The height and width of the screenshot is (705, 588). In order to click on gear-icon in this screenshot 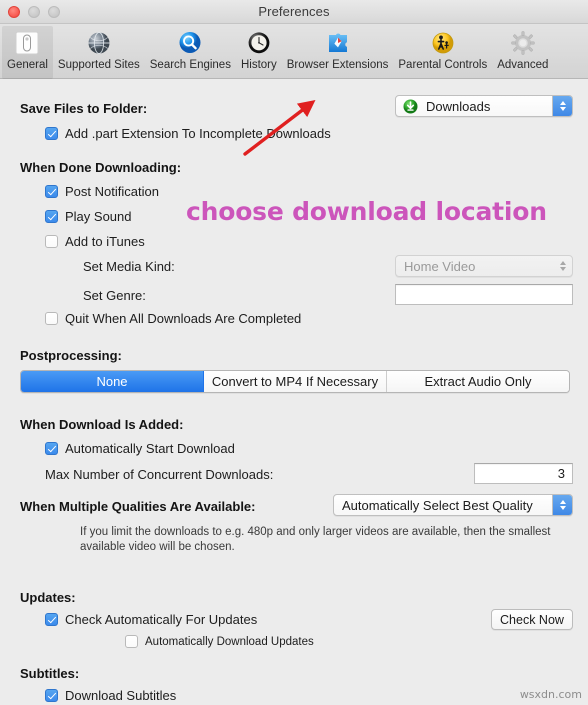, I will do `click(523, 43)`.